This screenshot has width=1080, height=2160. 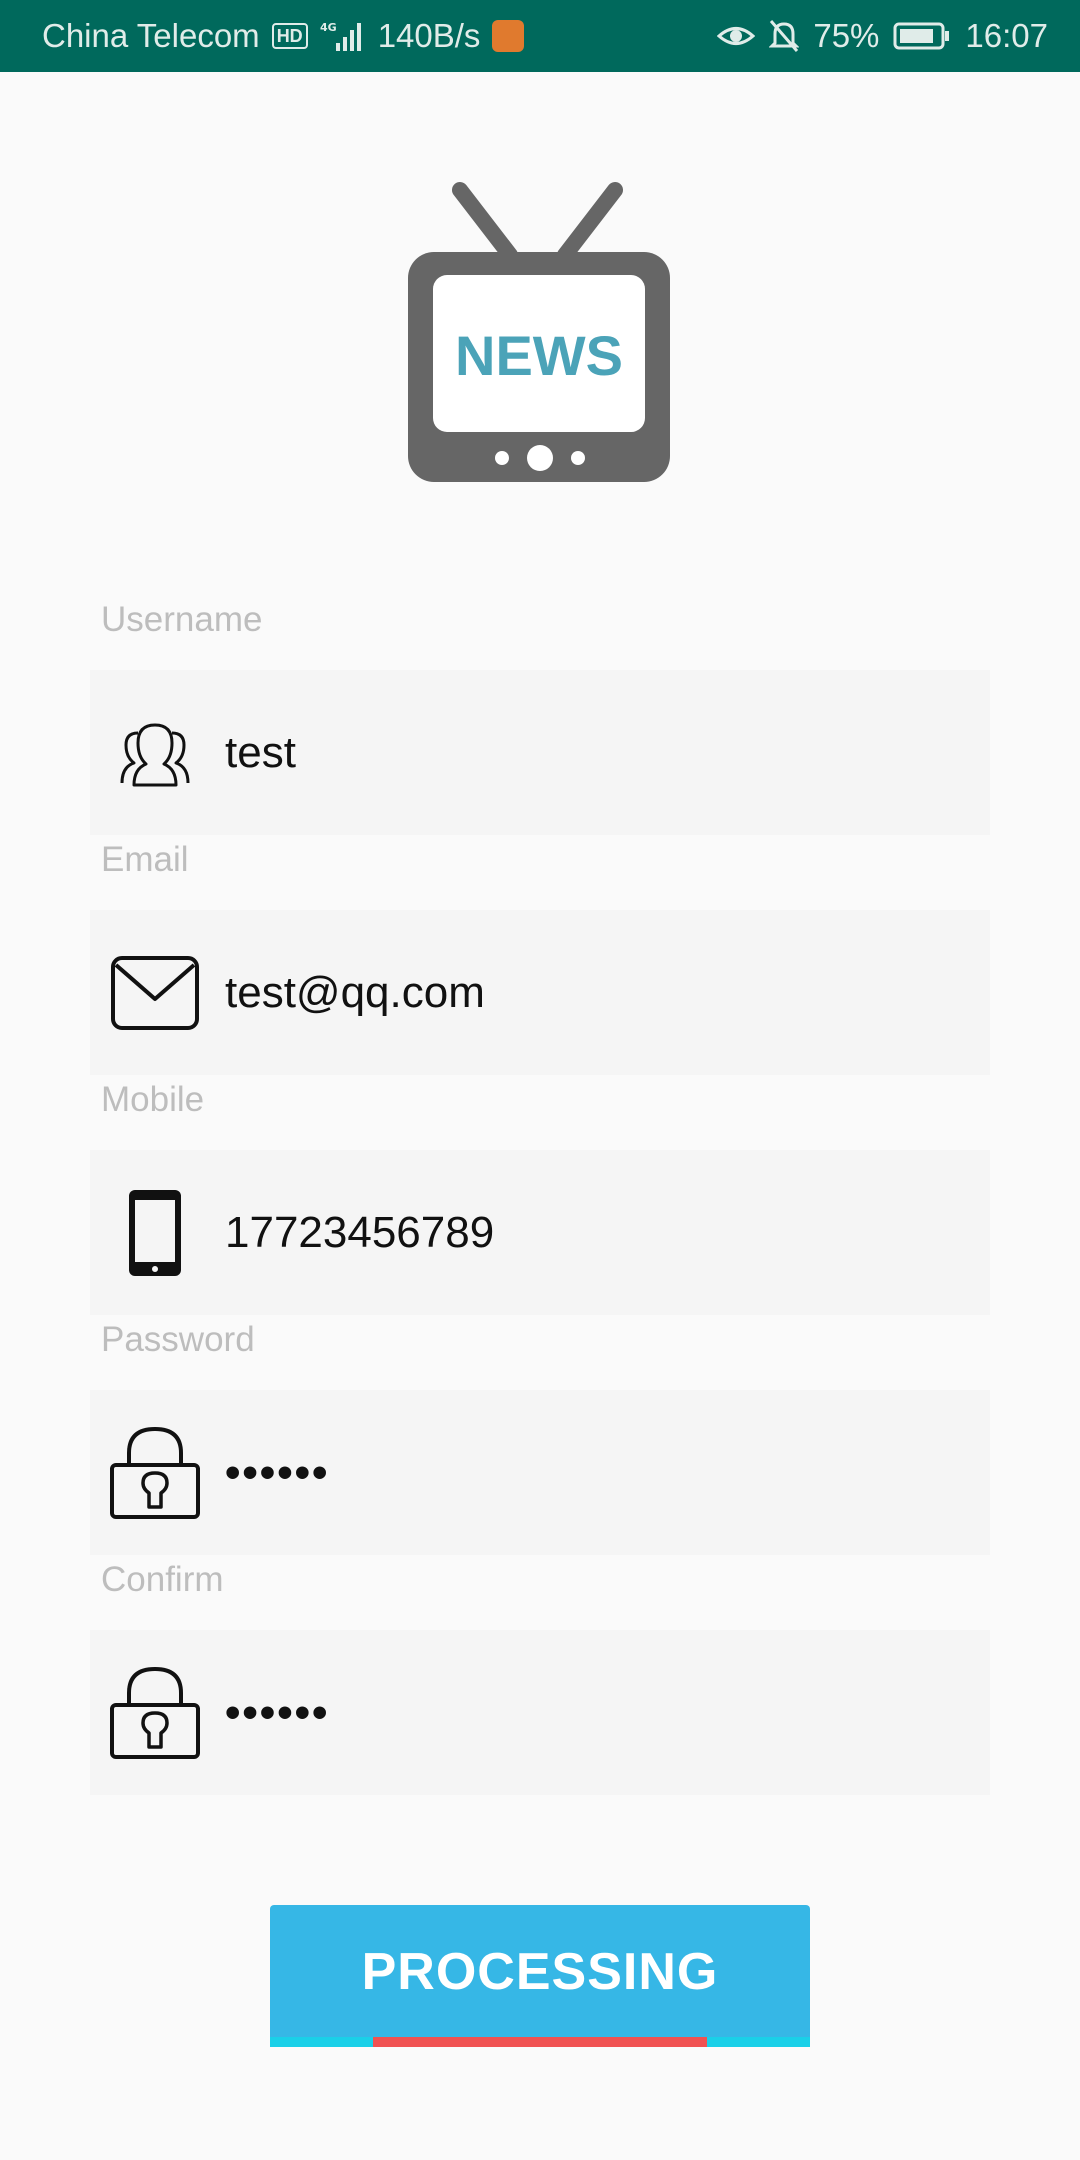 I want to click on confirm-password-input: ••••••, so click(x=277, y=1713).